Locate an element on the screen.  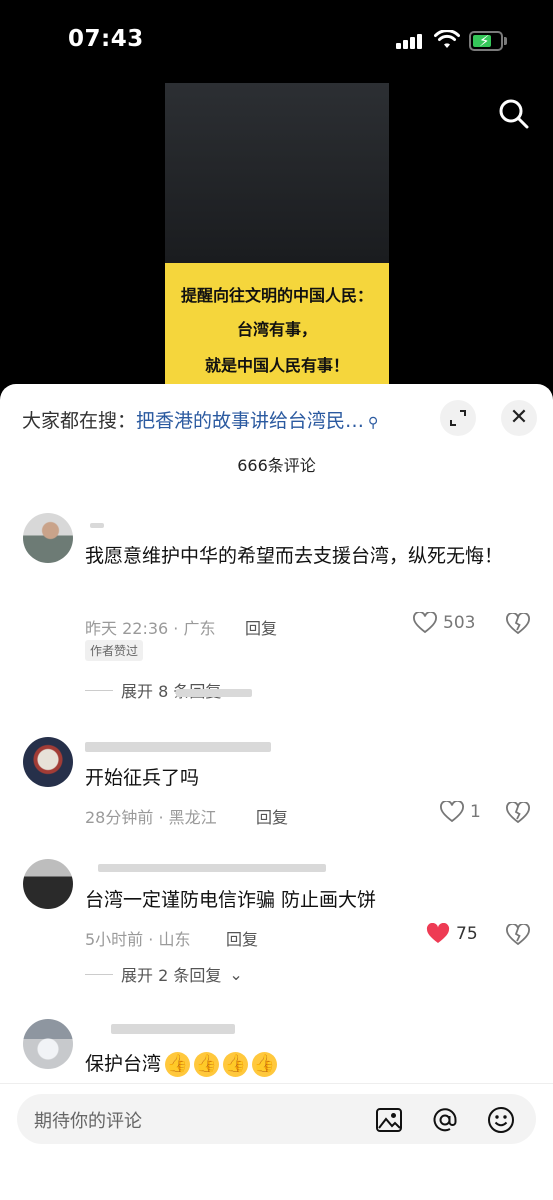
like-count: 1 is located at coordinates (475, 812).